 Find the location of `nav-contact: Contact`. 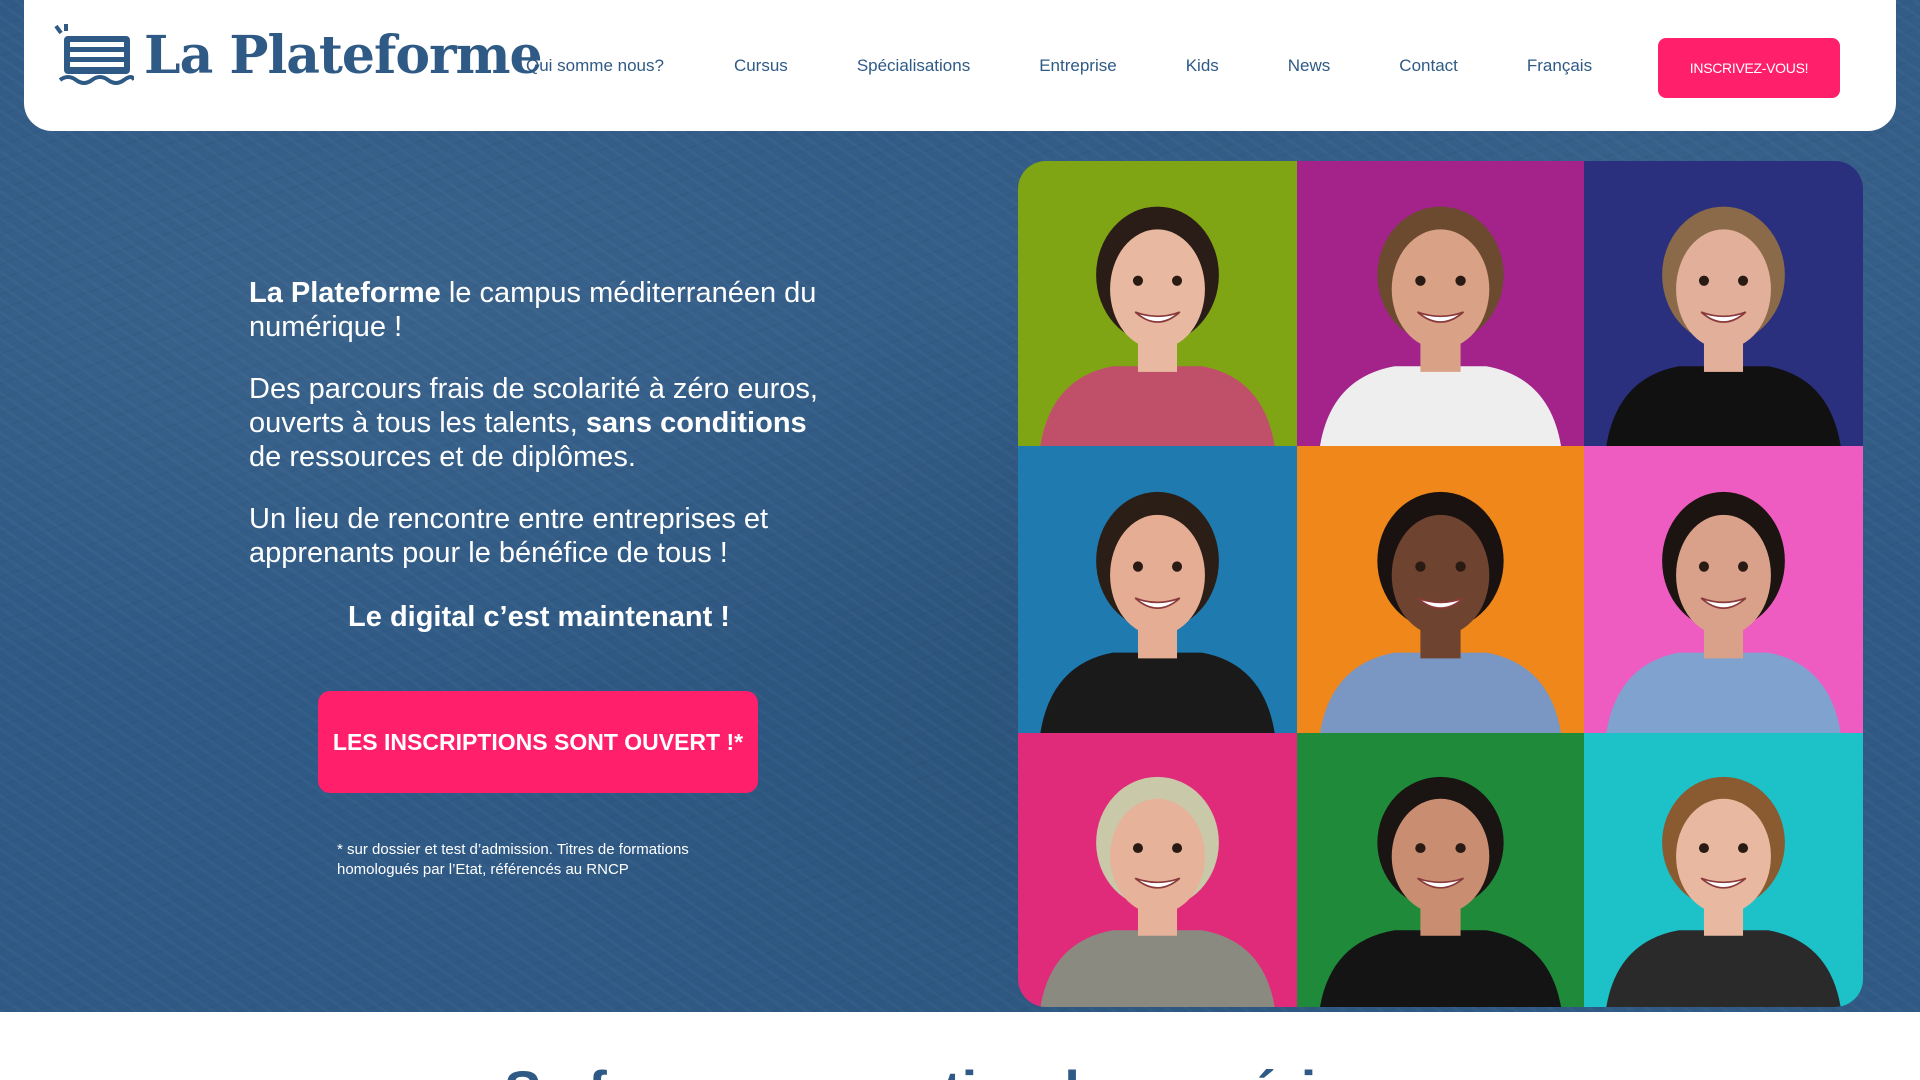

nav-contact: Contact is located at coordinates (1428, 66).